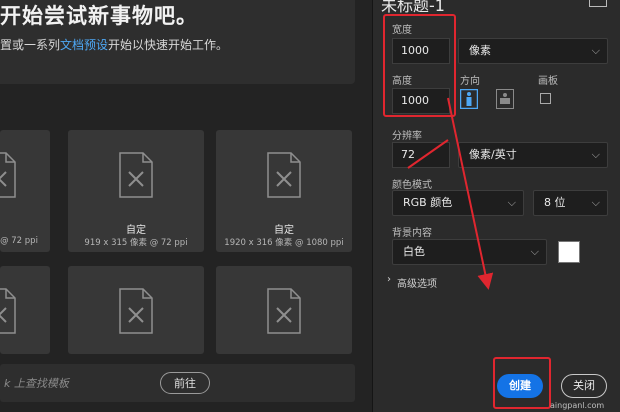 This screenshot has height=412, width=620. I want to click on background-value: 白色, so click(414, 251).